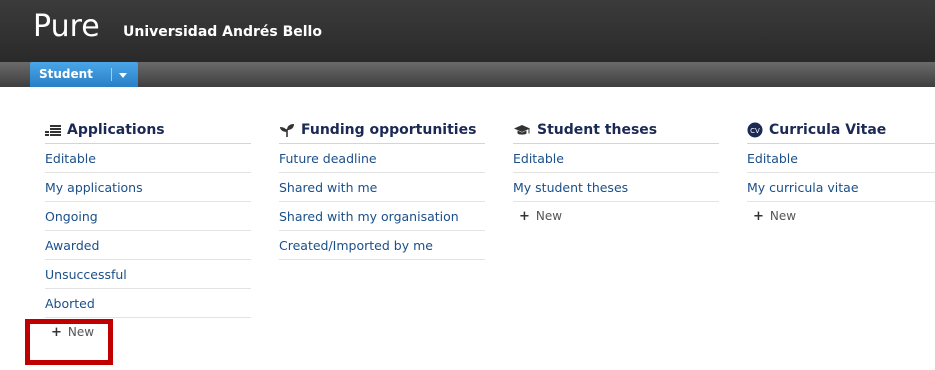 This screenshot has height=370, width=935. I want to click on shared-with-my-organisation-link: Shared with my organisation, so click(382, 216).